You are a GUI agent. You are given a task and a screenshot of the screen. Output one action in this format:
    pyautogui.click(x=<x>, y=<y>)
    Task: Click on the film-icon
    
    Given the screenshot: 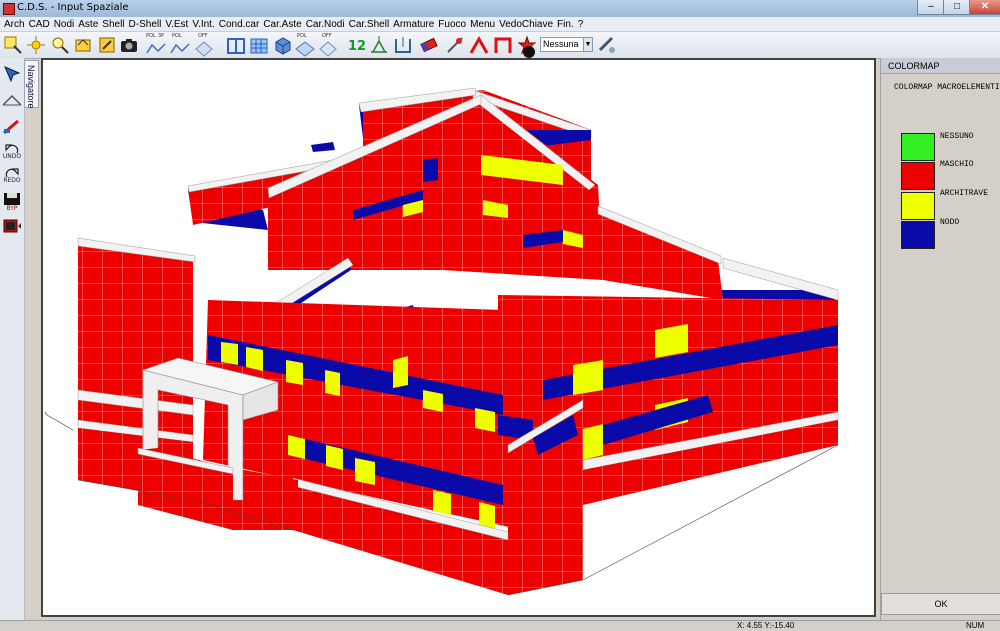 What is the action you would take?
    pyautogui.click(x=12, y=226)
    